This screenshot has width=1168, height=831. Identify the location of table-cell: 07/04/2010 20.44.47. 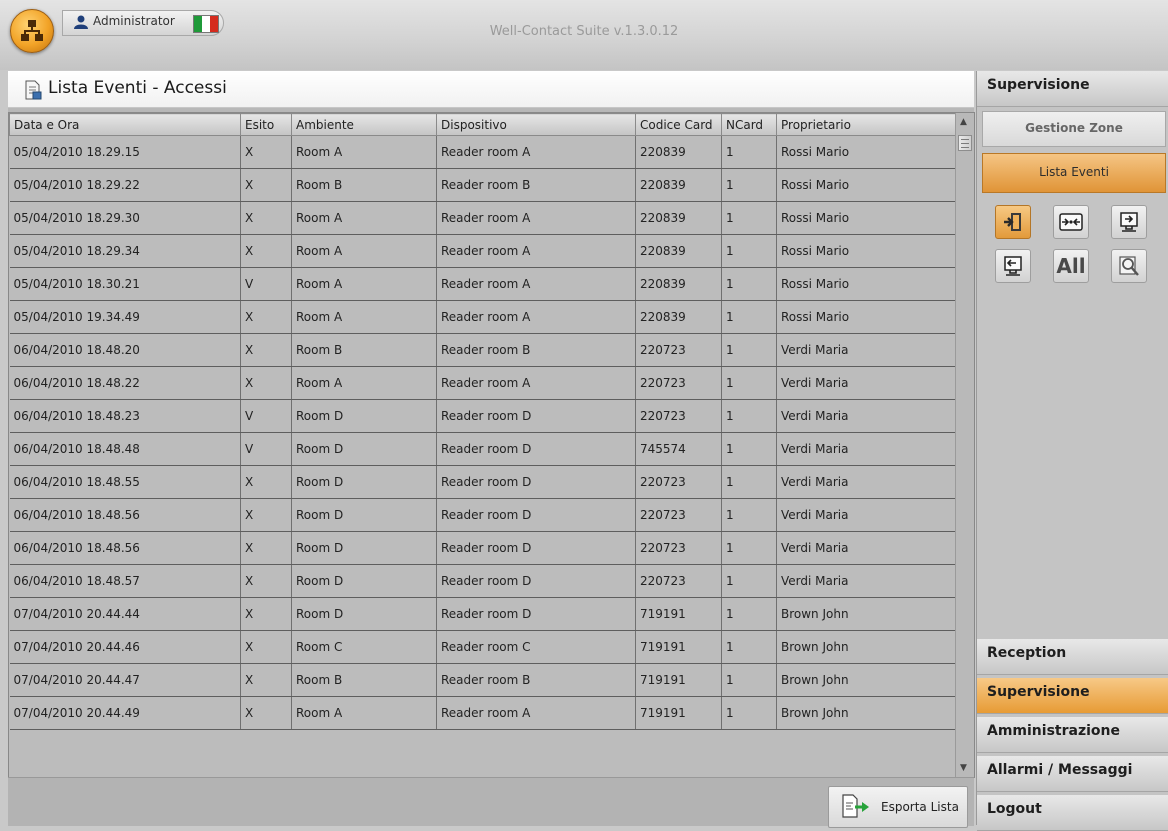
(125, 680).